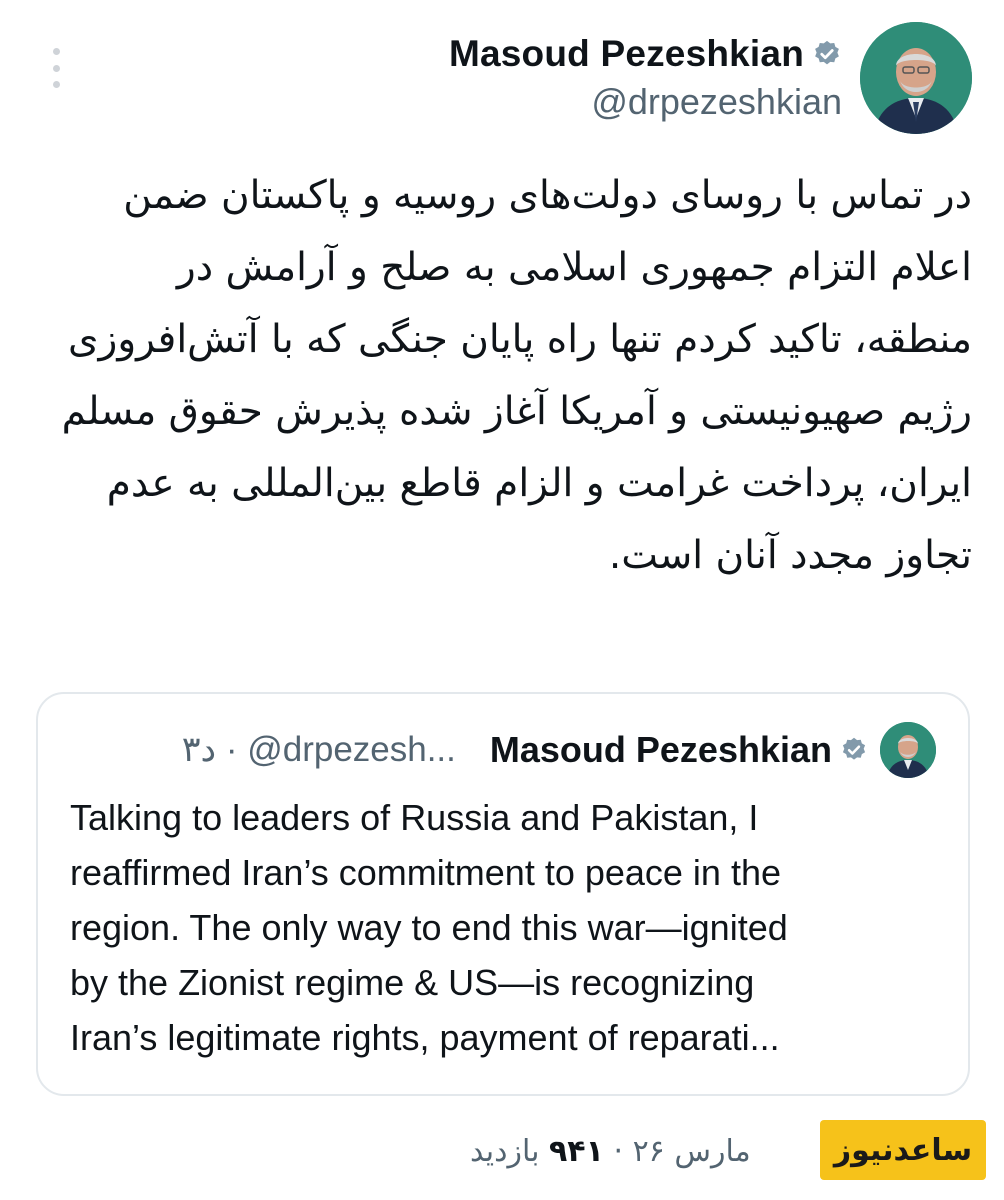 Image resolution: width=1004 pixels, height=1200 pixels. I want to click on quoted-tweet-header: ۳د · @drpezesh... Masoud Pezeshkian, so click(559, 750).